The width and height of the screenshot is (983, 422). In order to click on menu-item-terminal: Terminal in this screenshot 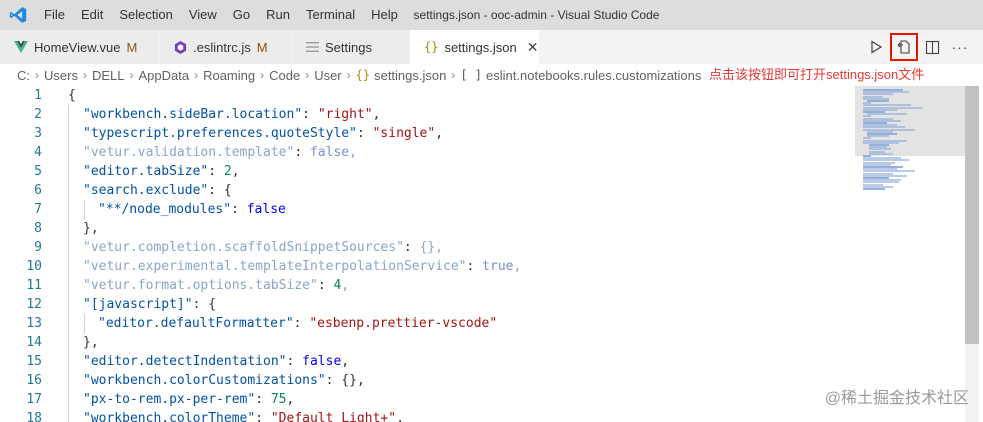, I will do `click(330, 15)`.